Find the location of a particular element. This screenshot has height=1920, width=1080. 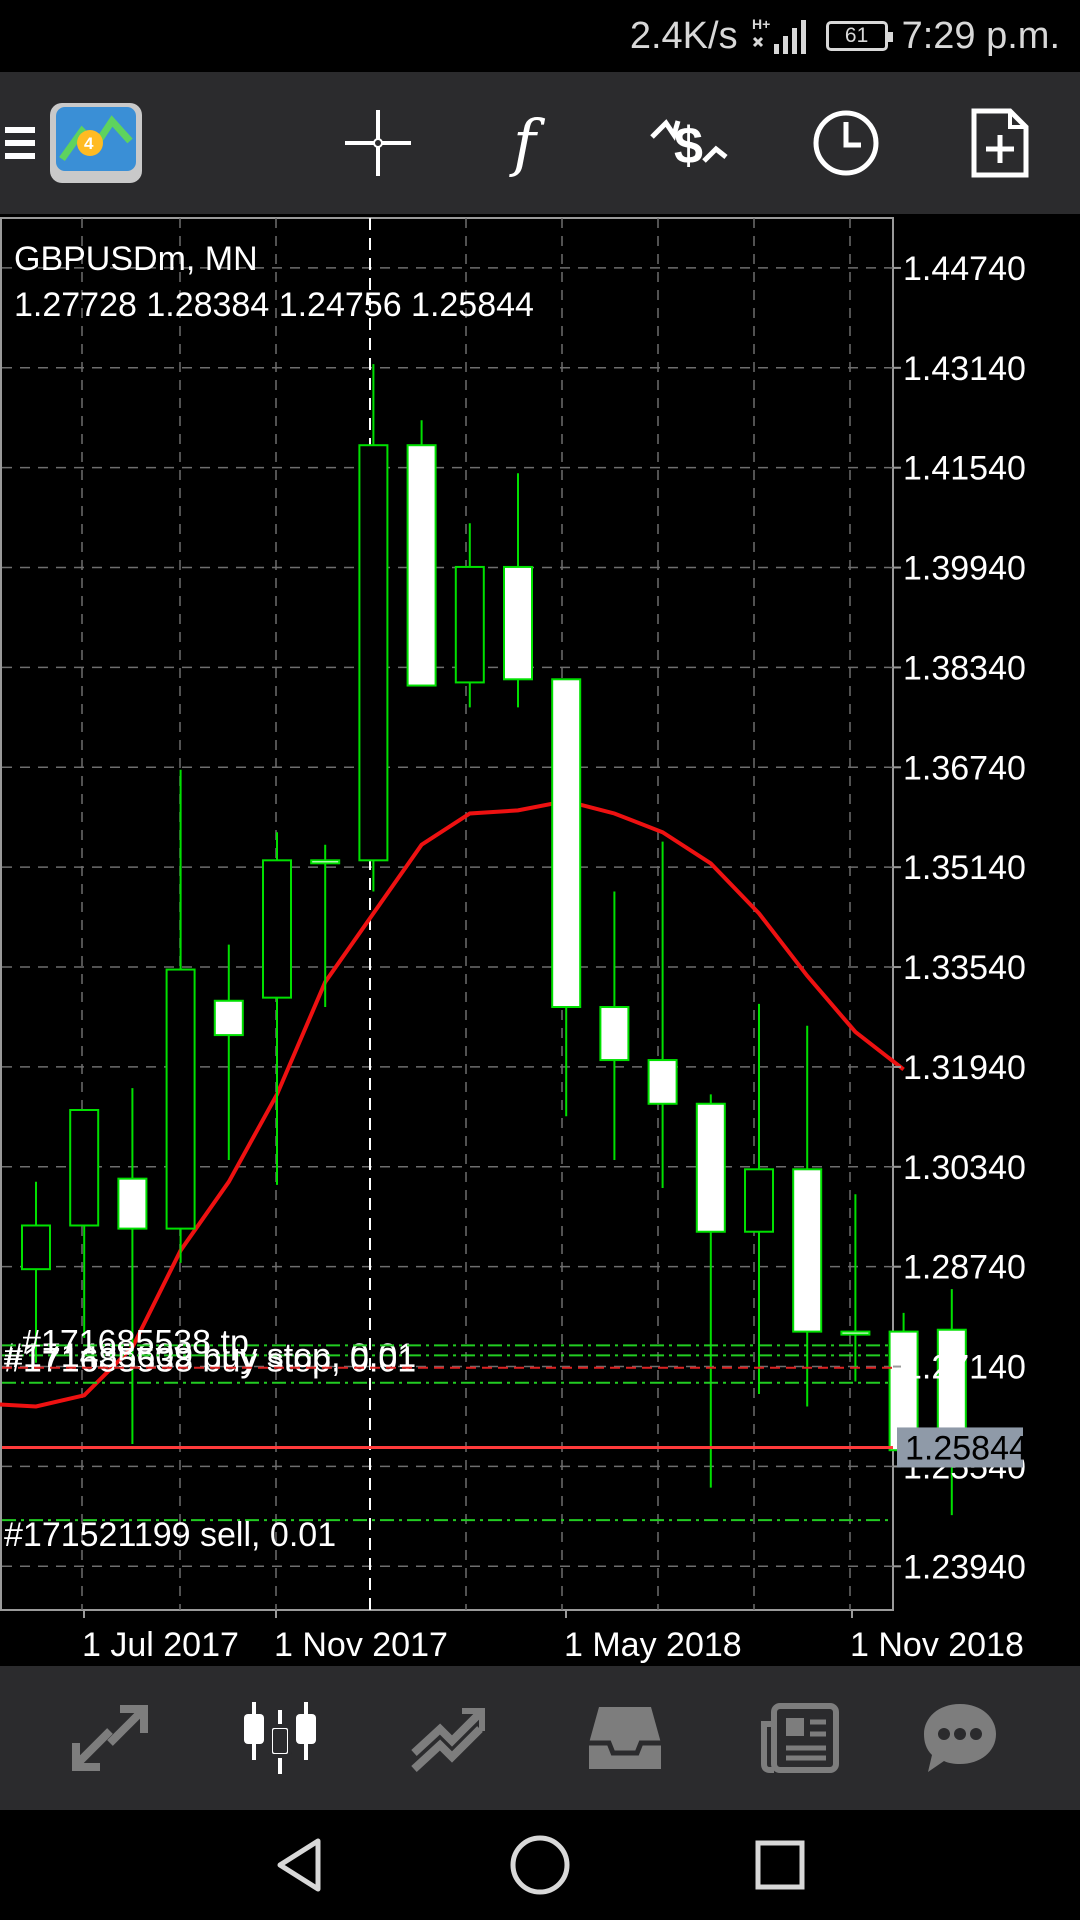

time-label: 1 Jul 2017 is located at coordinates (160, 1645).